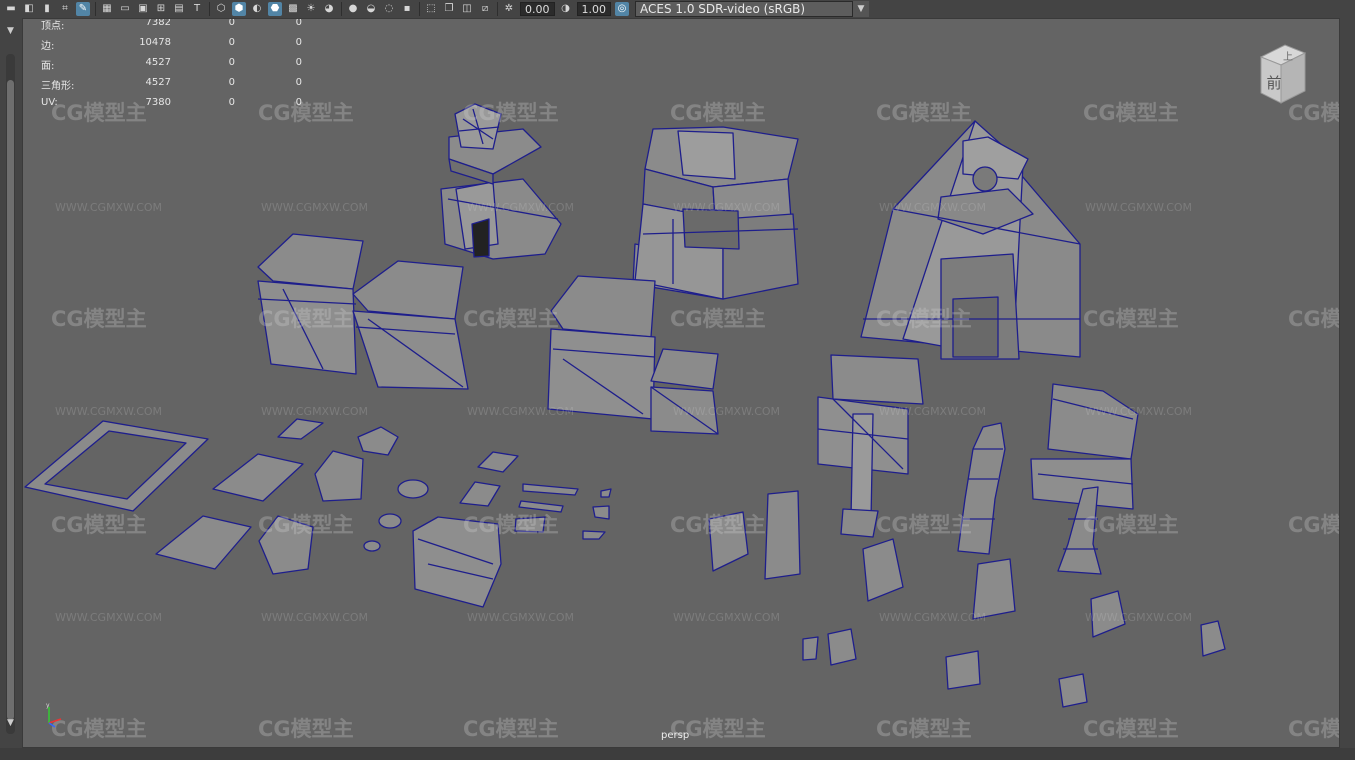 The width and height of the screenshot is (1355, 760). What do you see at coordinates (158, 62) in the screenshot?
I see `hud-value: 4527` at bounding box center [158, 62].